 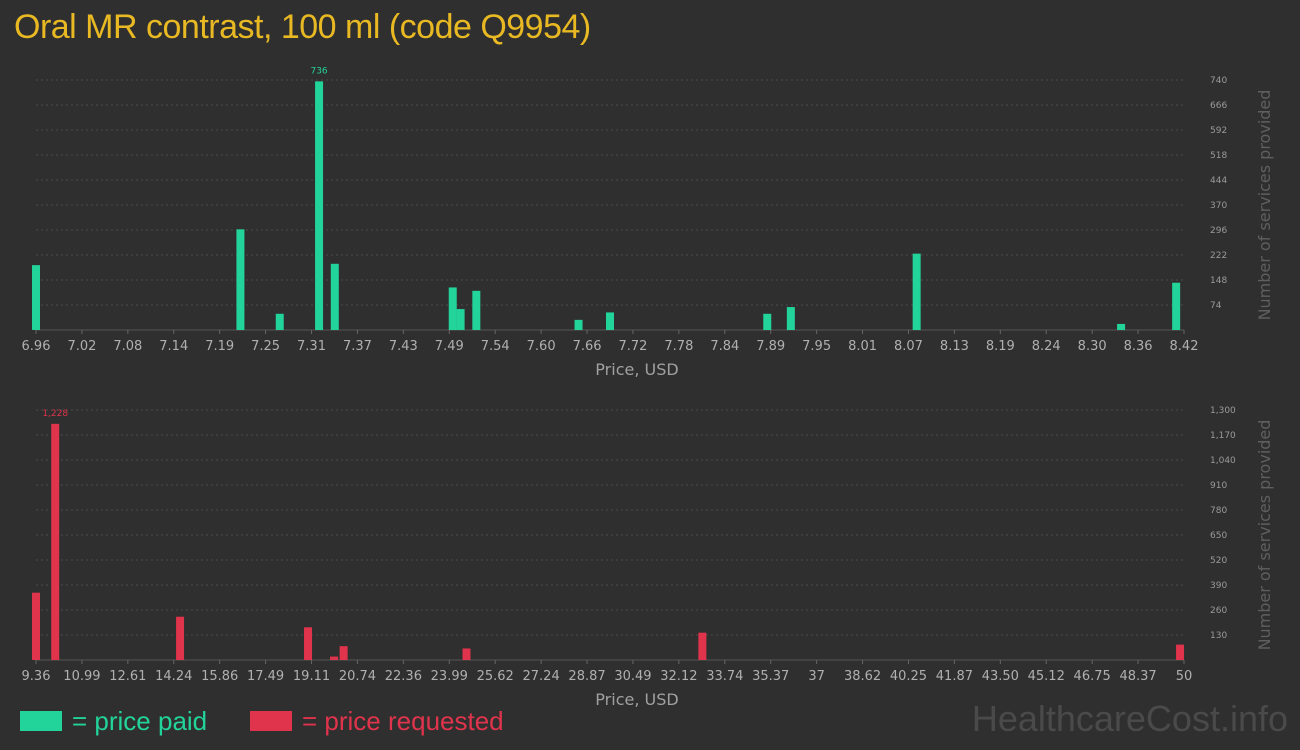 I want to click on x-tick-label: 27.24, so click(x=541, y=676).